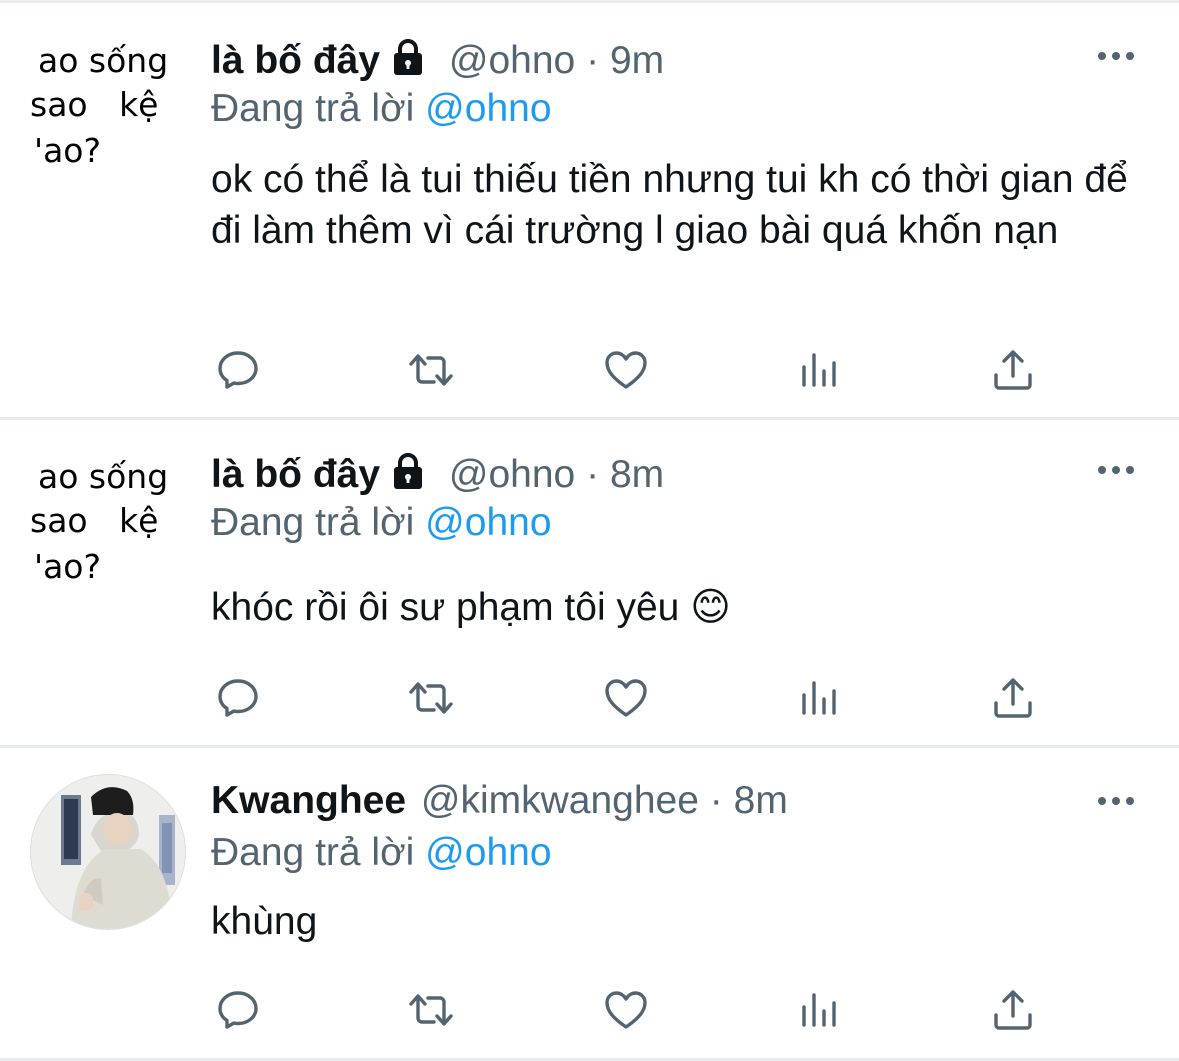  I want to click on avatar, so click(108, 852).